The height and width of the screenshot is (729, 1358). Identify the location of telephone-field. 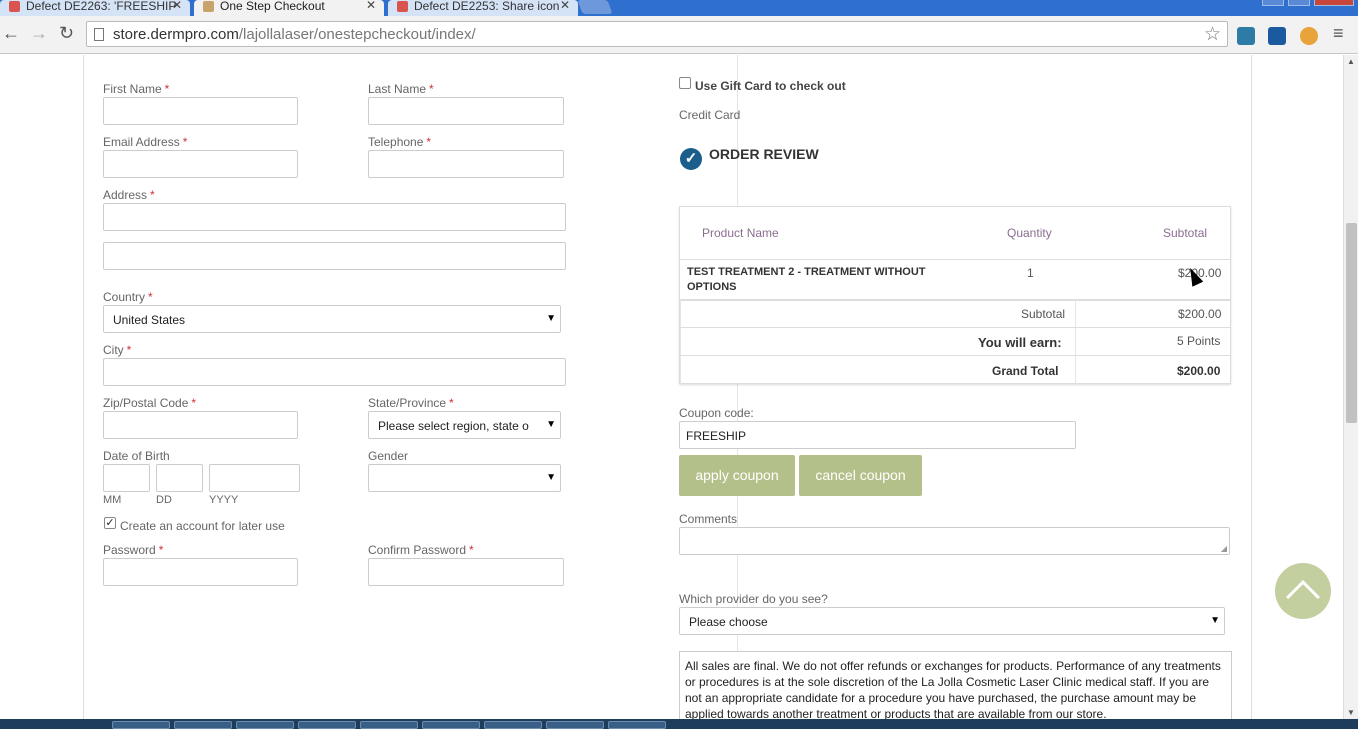
(466, 164).